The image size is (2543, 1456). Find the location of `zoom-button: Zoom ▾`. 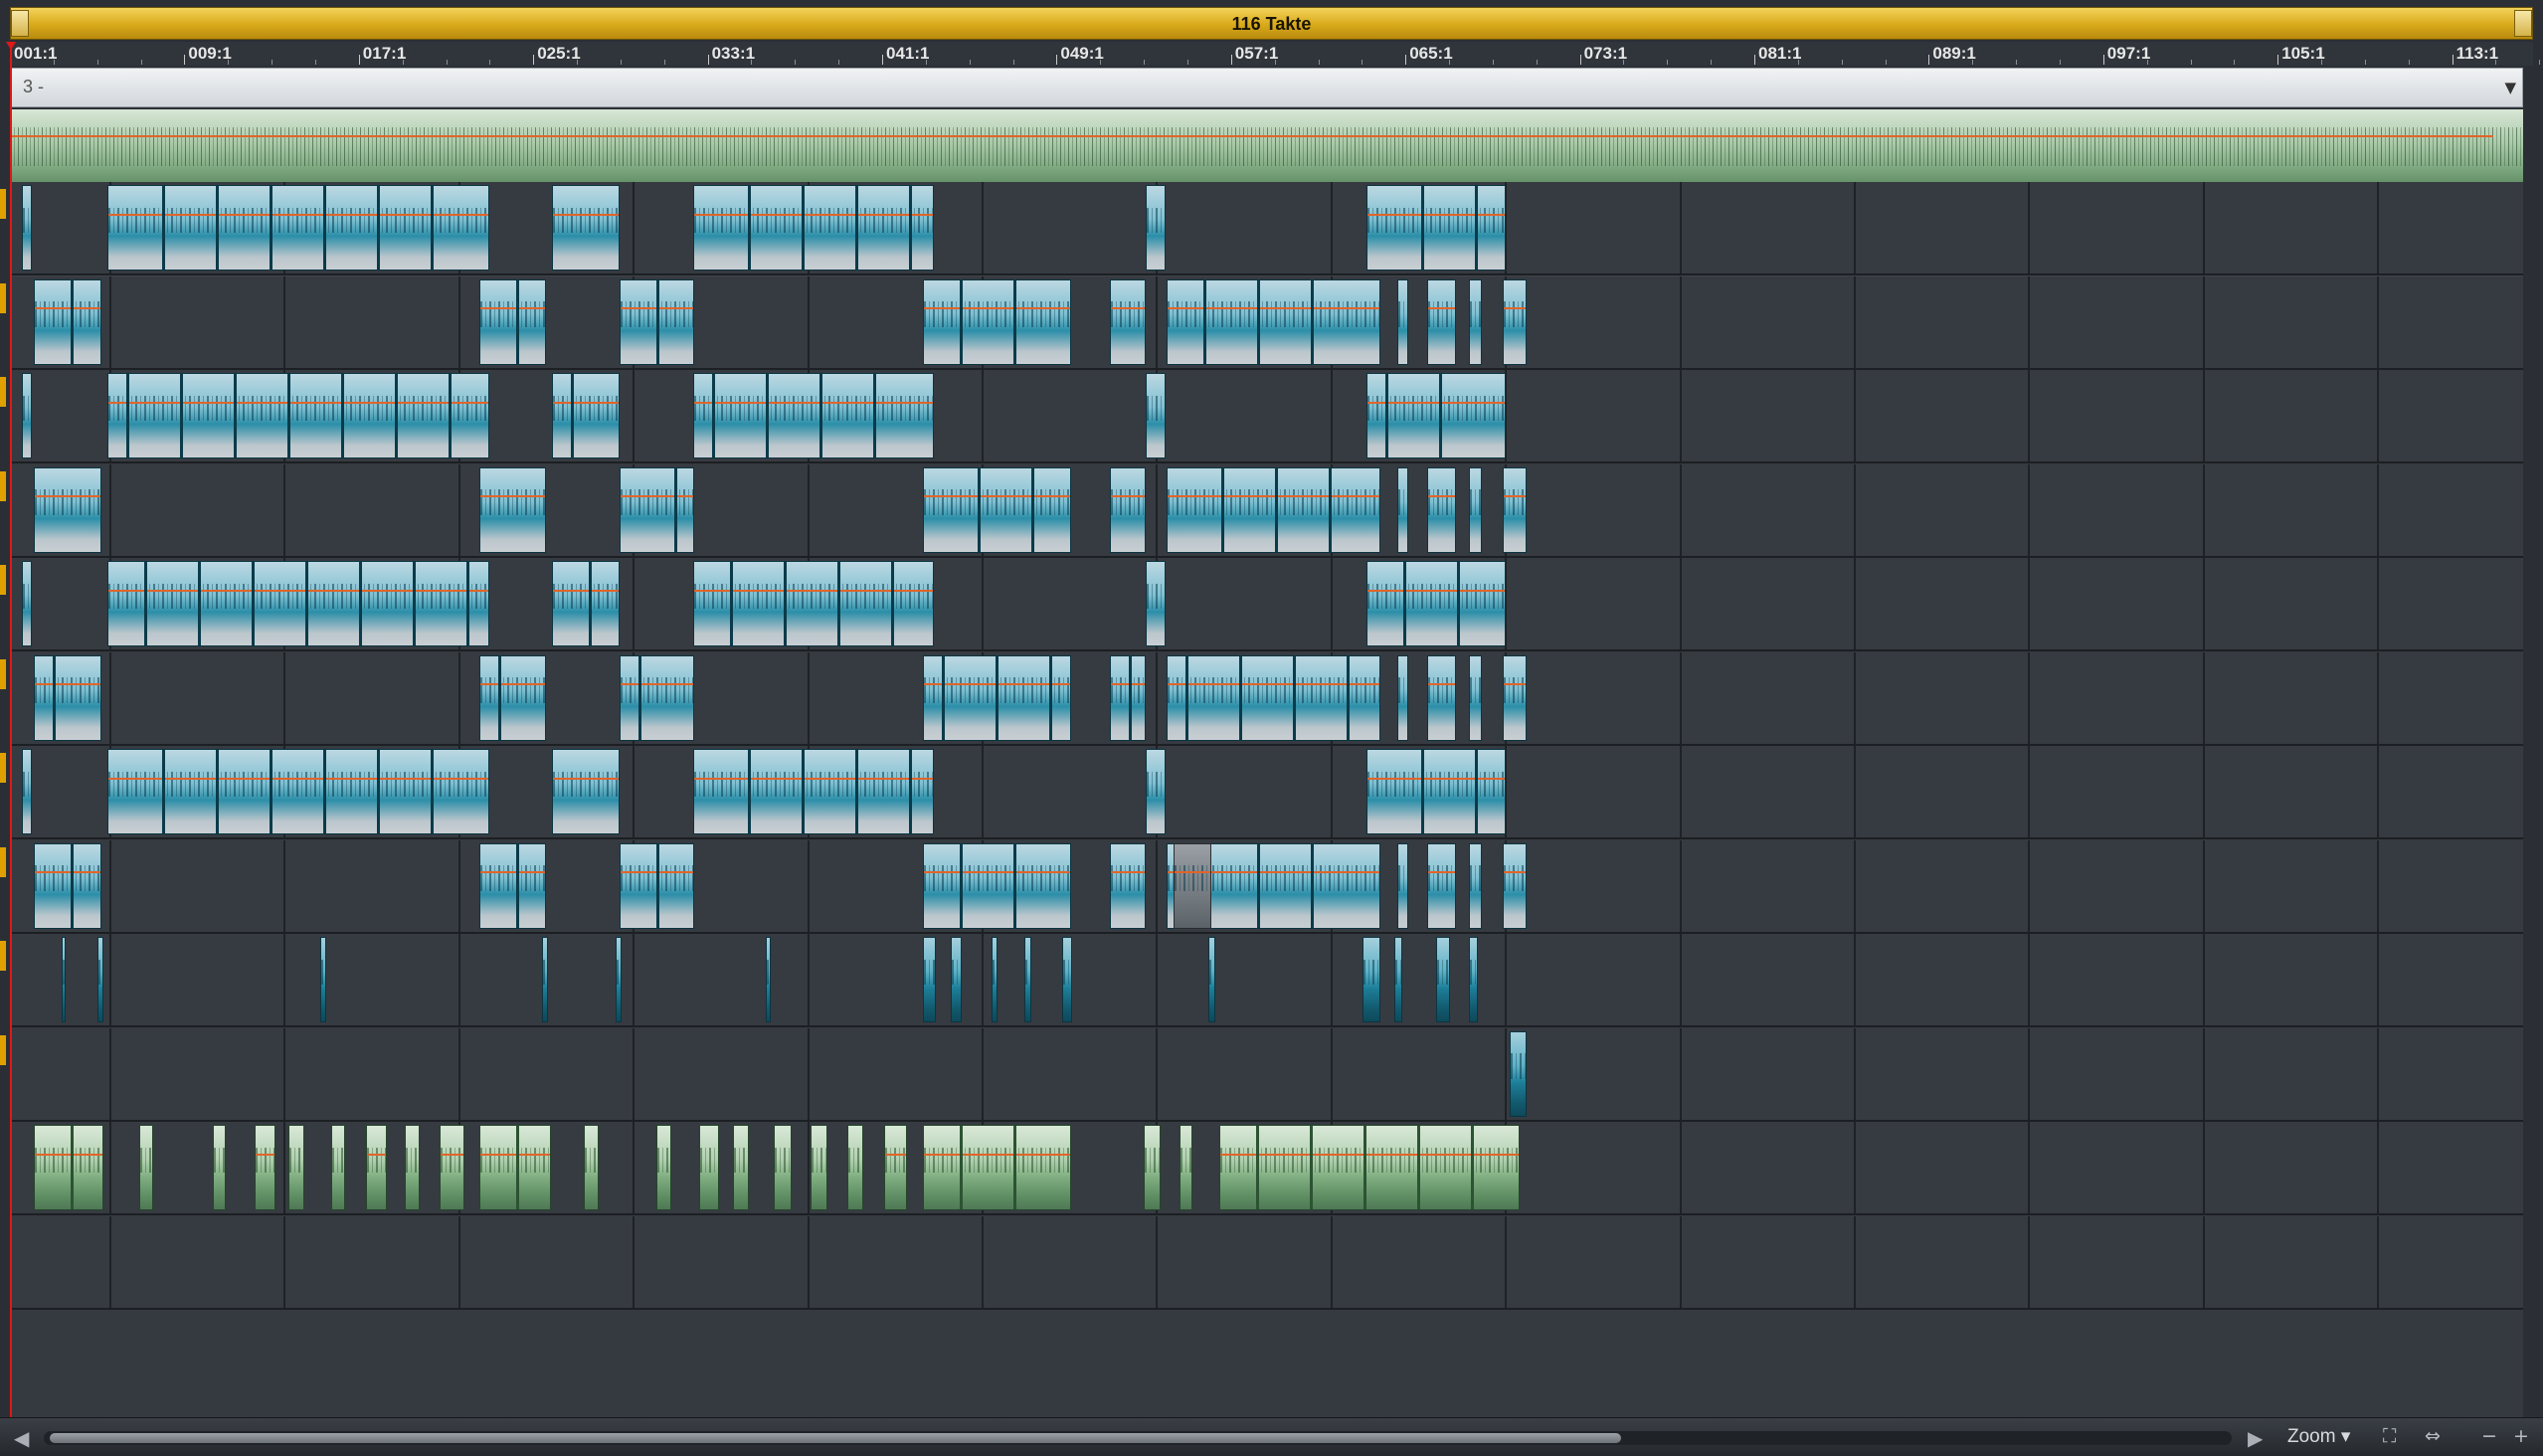

zoom-button: Zoom ▾ is located at coordinates (2318, 1436).